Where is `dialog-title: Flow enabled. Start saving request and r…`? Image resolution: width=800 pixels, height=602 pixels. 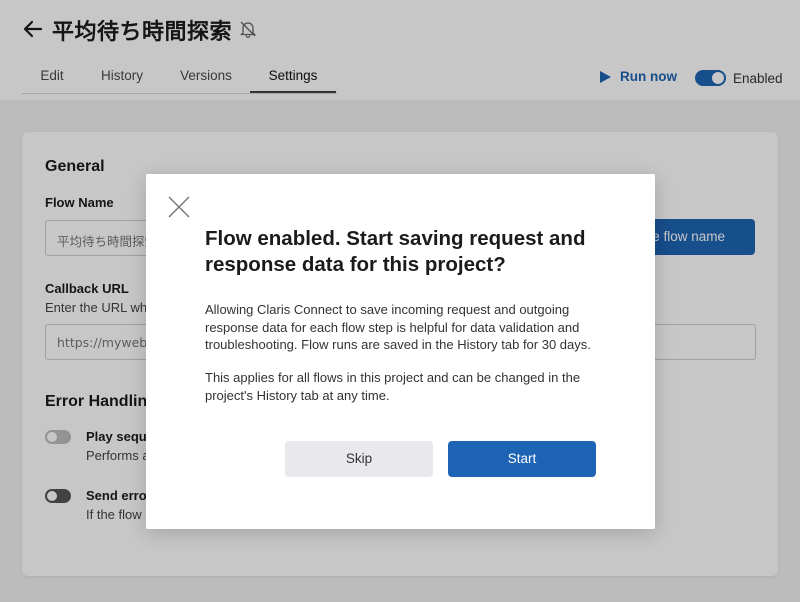 dialog-title: Flow enabled. Start saving request and r… is located at coordinates (395, 251).